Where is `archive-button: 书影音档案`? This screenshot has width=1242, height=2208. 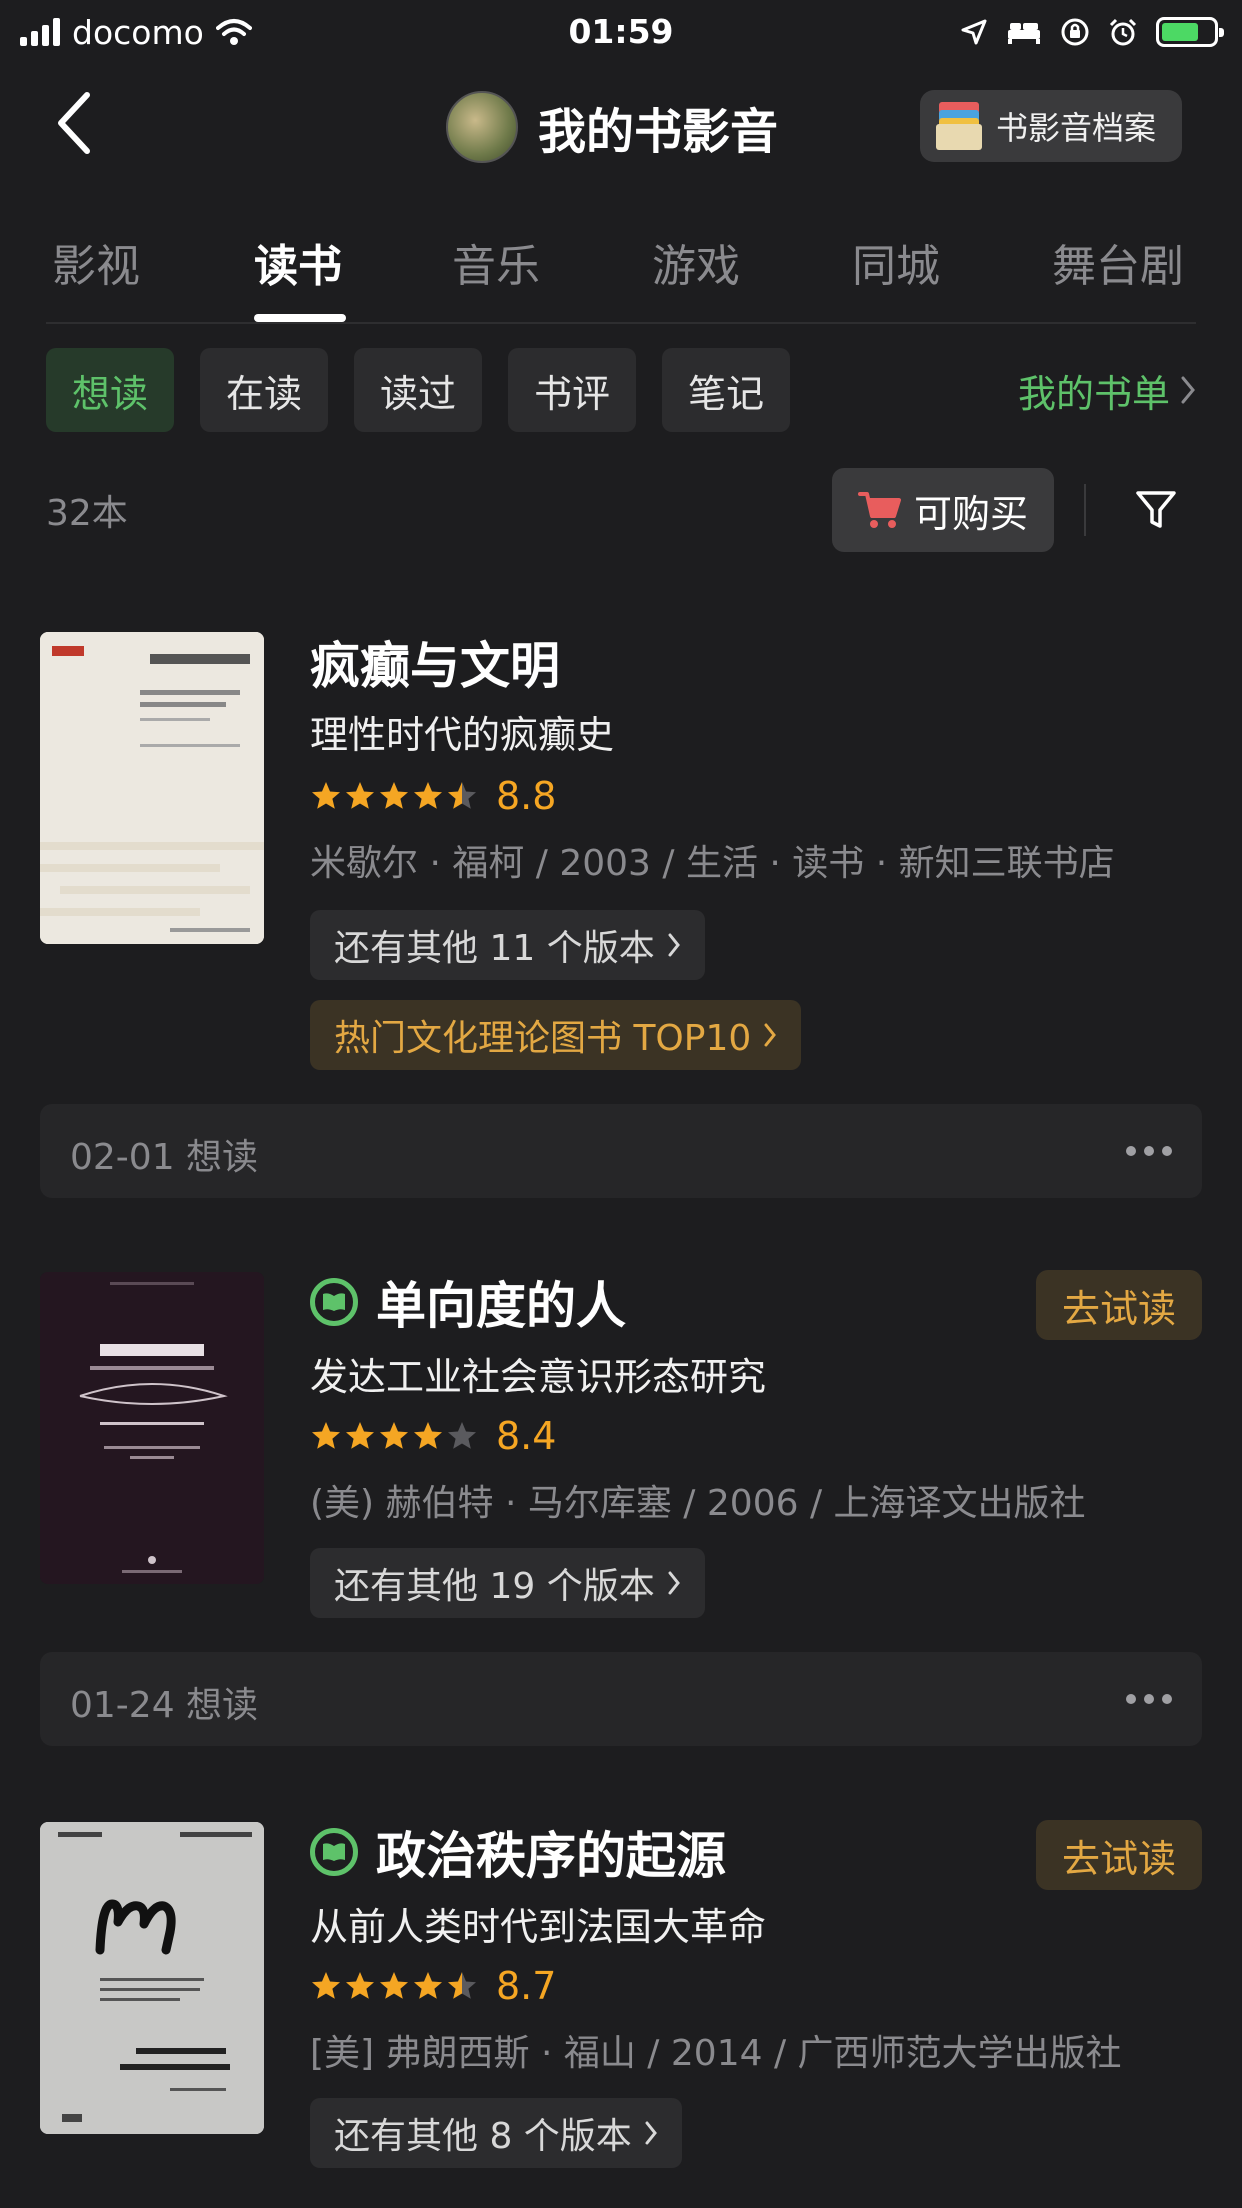
archive-button: 书影音档案 is located at coordinates (1051, 126).